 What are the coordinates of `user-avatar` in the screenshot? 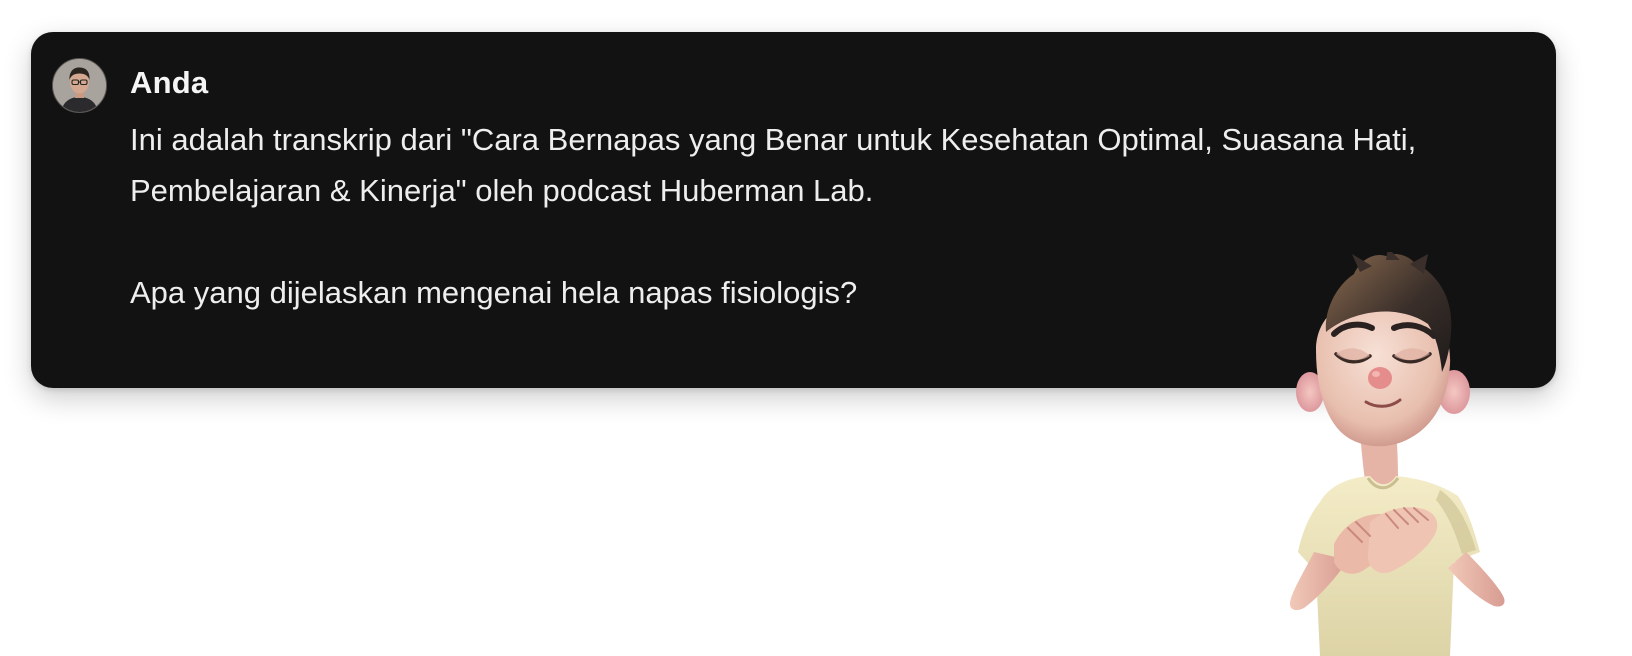 It's located at (79, 85).